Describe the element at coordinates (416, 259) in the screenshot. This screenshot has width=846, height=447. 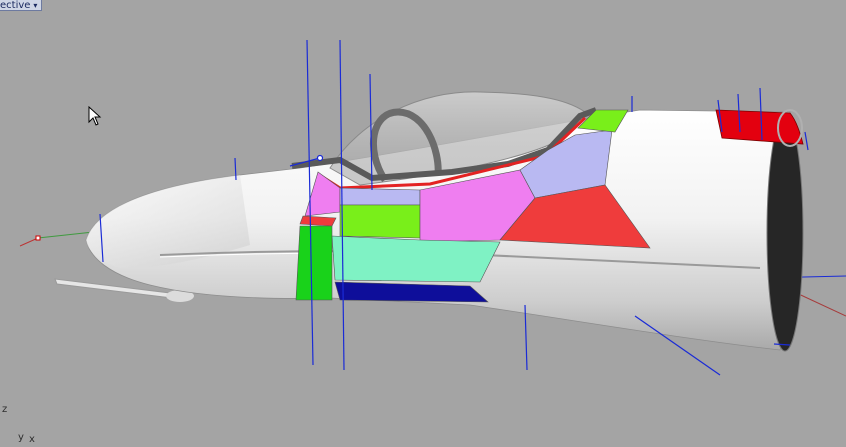
I see `panel-mint` at that location.